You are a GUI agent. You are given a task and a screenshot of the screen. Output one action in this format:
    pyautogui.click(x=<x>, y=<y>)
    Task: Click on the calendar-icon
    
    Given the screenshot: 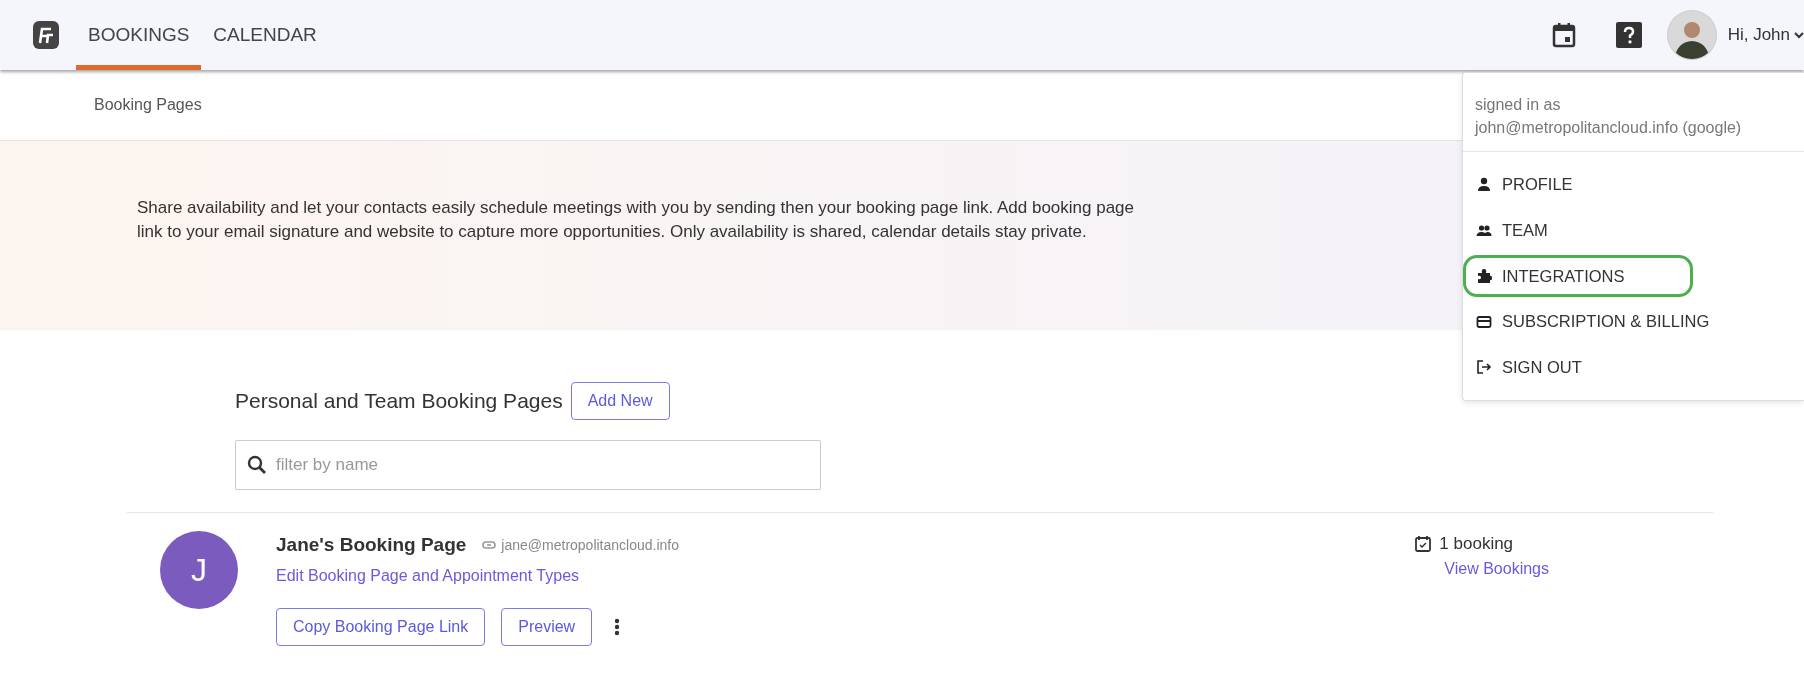 What is the action you would take?
    pyautogui.click(x=1563, y=35)
    